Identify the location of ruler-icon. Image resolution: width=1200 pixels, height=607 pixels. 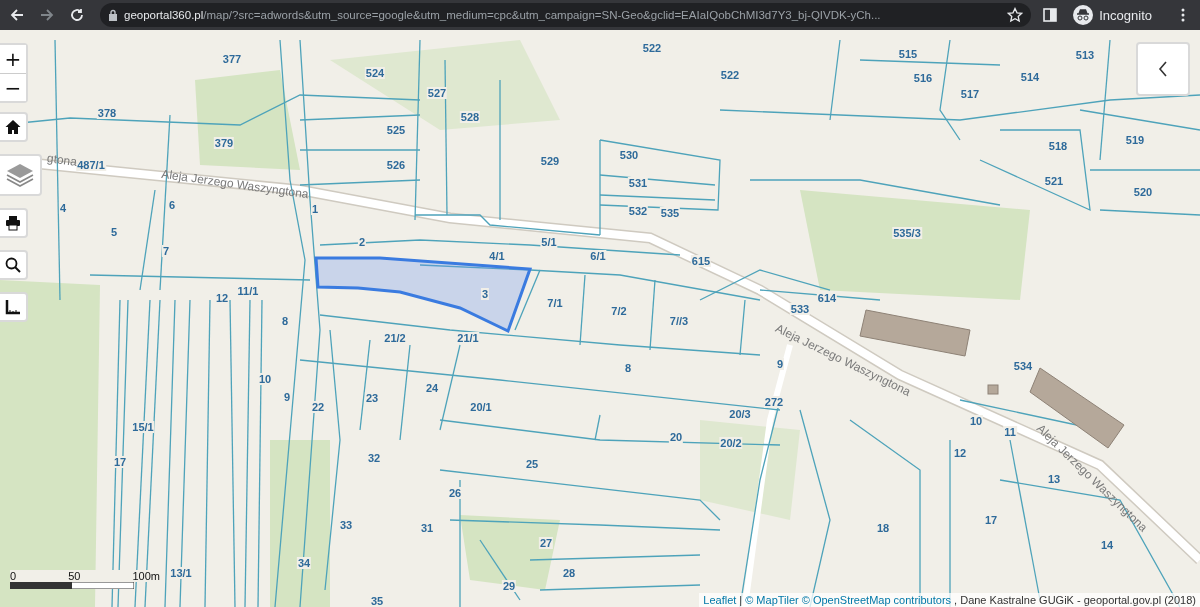
(13, 307).